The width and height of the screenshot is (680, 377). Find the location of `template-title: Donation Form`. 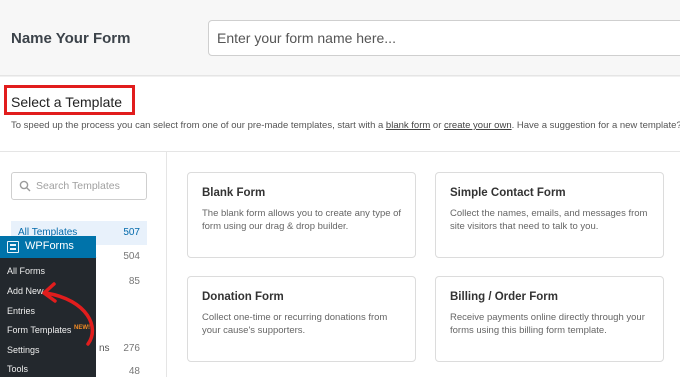

template-title: Donation Form is located at coordinates (243, 297).